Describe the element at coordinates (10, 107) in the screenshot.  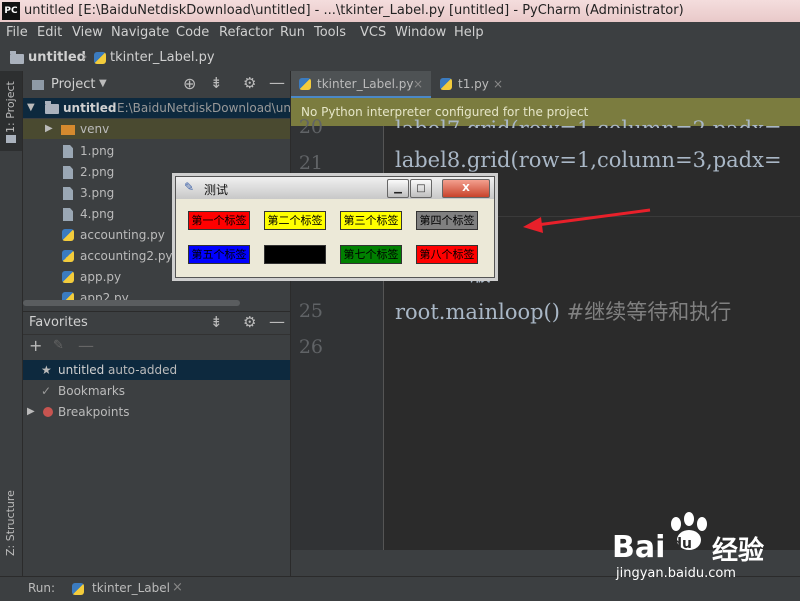
I see `project-tool-tab: 1: Project` at that location.